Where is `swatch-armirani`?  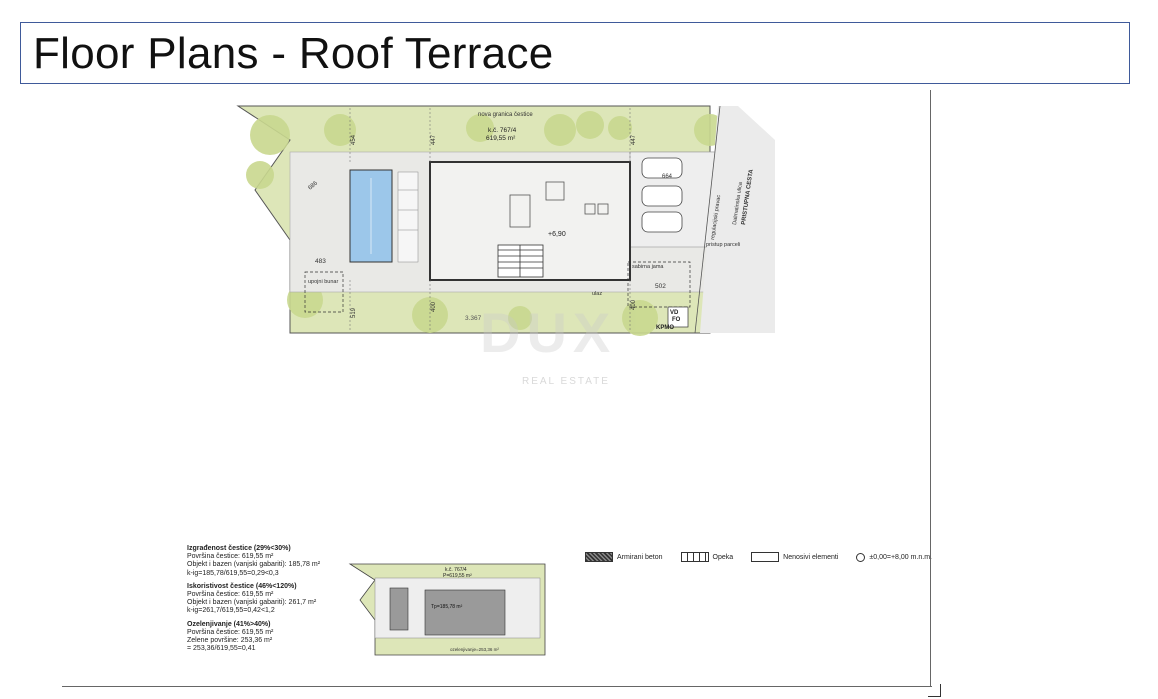 swatch-armirani is located at coordinates (599, 557).